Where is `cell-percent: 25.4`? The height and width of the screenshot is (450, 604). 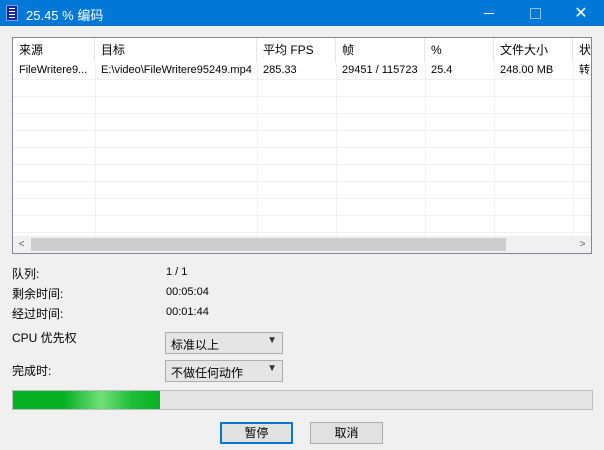 cell-percent: 25.4 is located at coordinates (442, 70).